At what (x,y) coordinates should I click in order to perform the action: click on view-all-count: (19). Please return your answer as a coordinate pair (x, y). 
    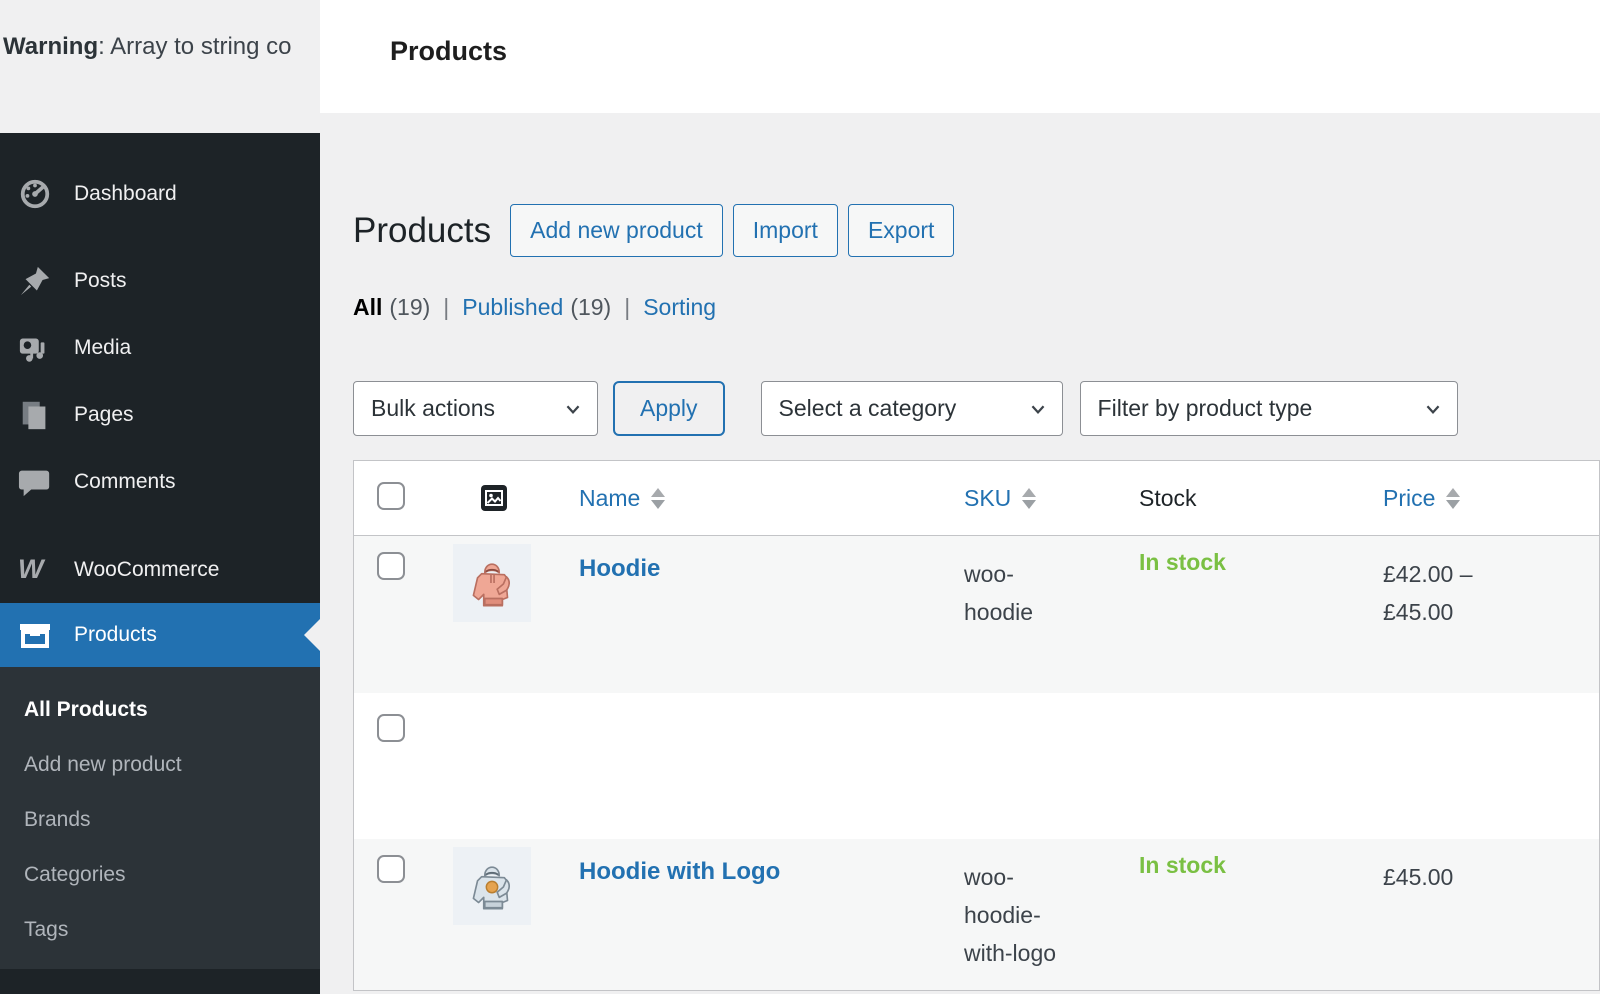
    Looking at the image, I should click on (410, 307).